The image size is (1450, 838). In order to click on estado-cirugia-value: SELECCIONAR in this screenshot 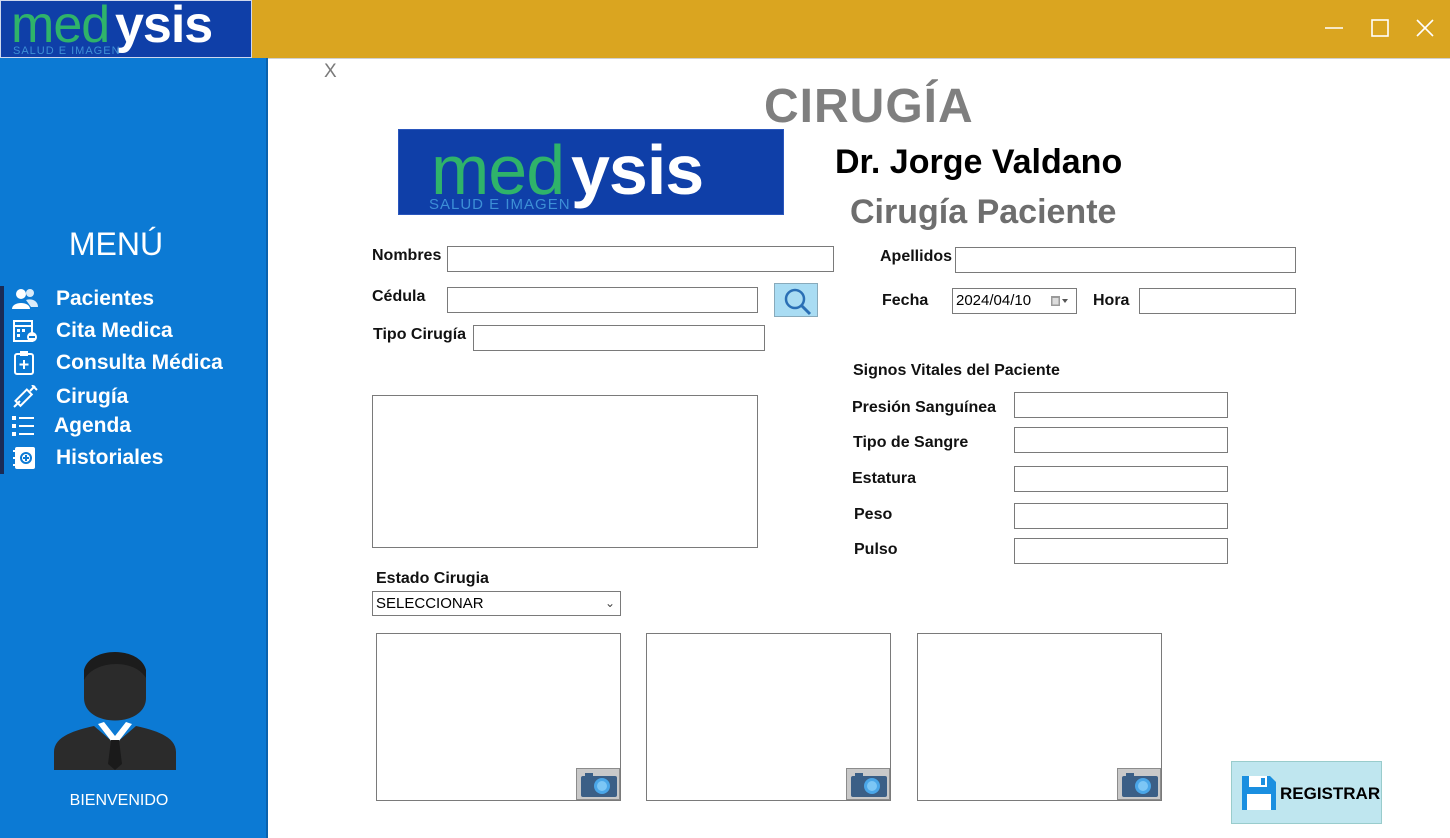, I will do `click(430, 603)`.